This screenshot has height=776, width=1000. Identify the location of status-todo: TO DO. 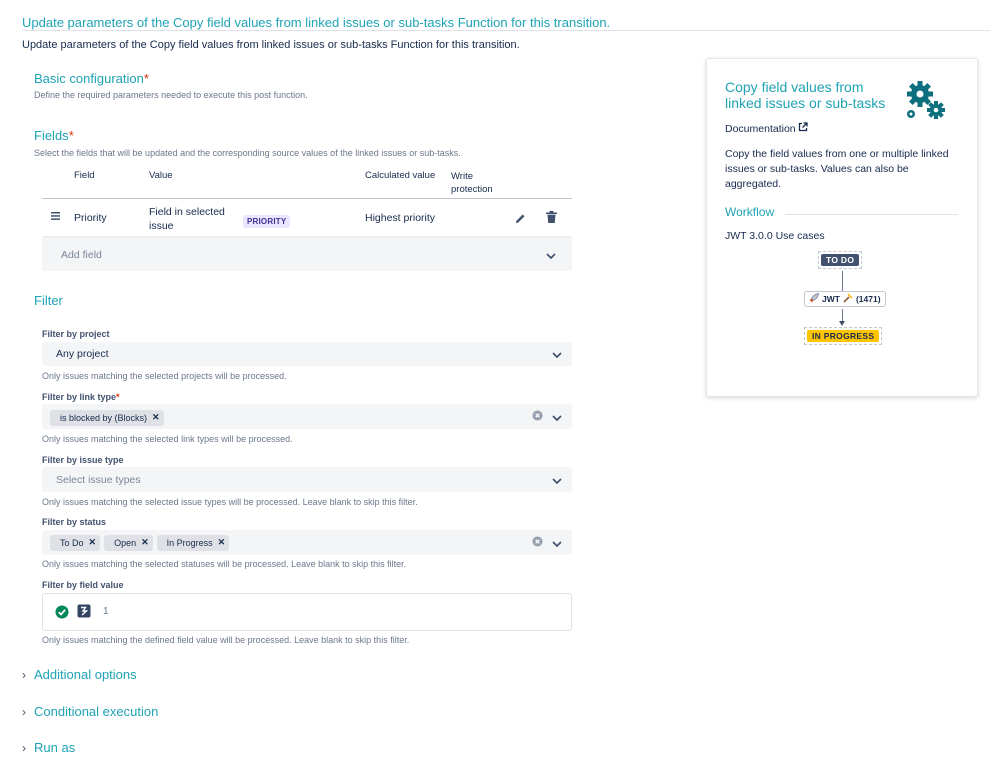
(840, 260).